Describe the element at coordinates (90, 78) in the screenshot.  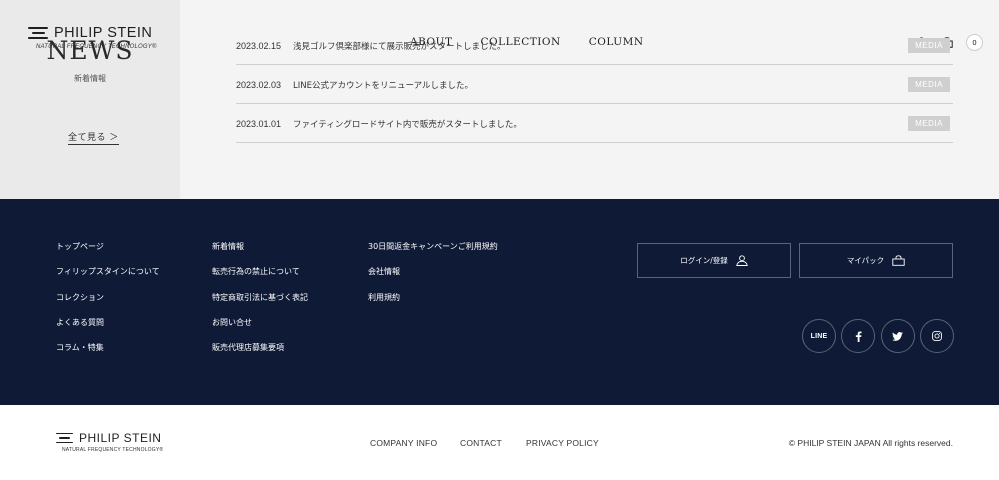
I see `news-subheading: 新着情報` at that location.